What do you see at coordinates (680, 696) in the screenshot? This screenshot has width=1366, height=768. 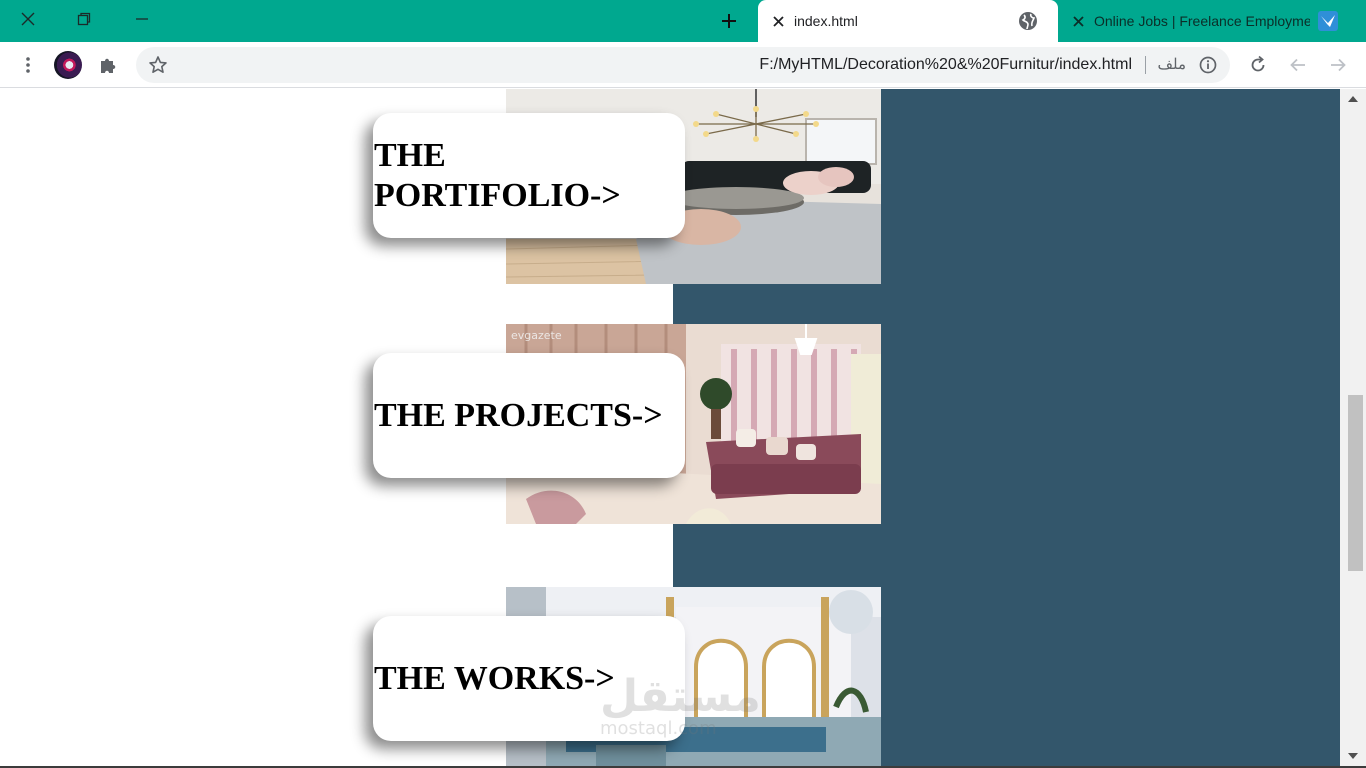 I see `watermark-logo-text: مستقل` at bounding box center [680, 696].